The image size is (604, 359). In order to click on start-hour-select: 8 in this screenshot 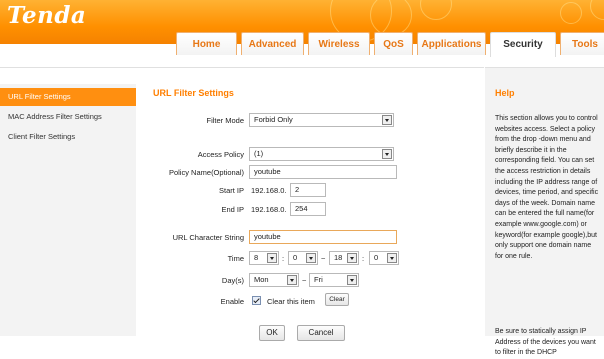, I will do `click(264, 258)`.